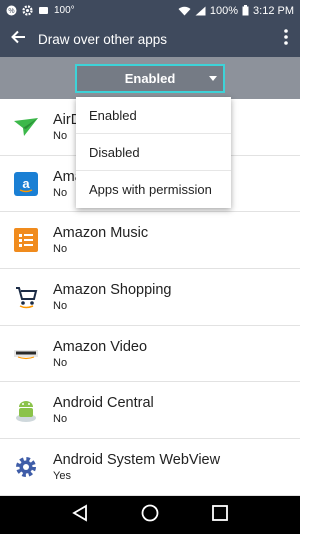 The image size is (320, 534). What do you see at coordinates (153, 115) in the screenshot?
I see `menu-item-enabled: Enabled` at bounding box center [153, 115].